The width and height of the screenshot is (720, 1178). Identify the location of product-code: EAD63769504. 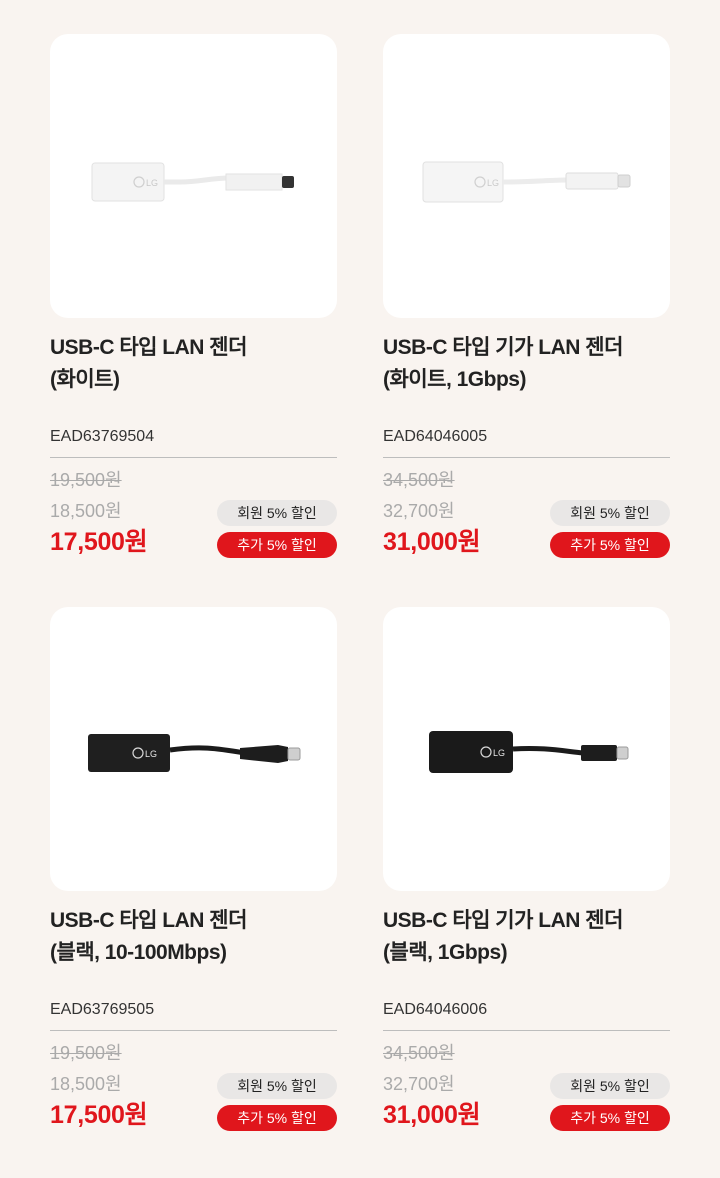
(102, 436).